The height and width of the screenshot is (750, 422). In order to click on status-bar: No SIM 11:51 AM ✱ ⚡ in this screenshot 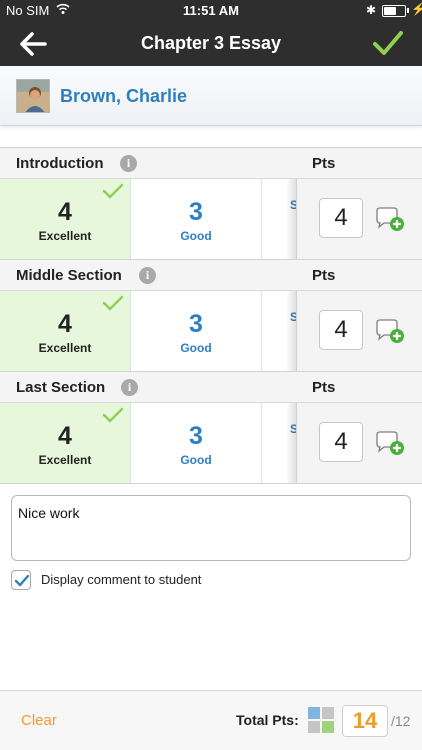, I will do `click(211, 11)`.